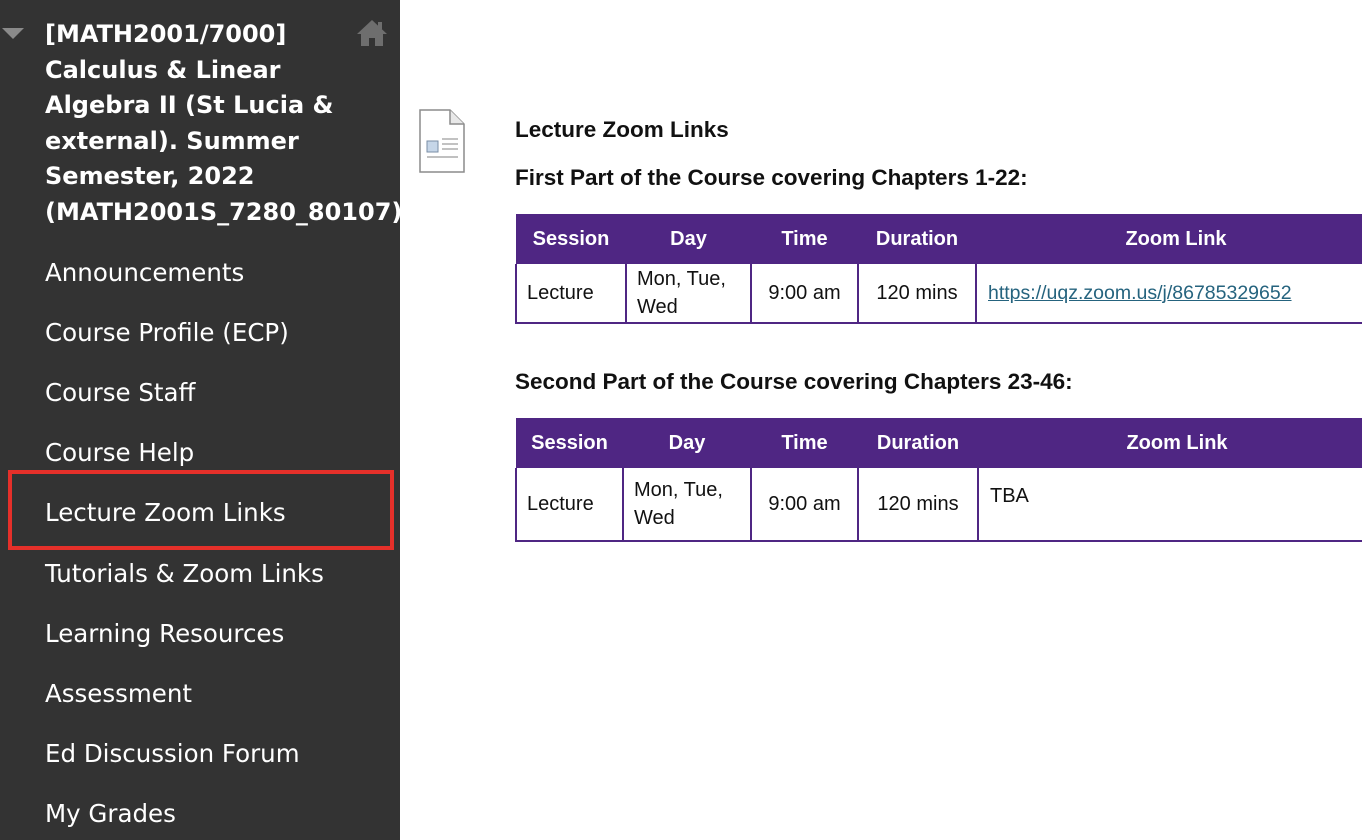 The height and width of the screenshot is (840, 1362). Describe the element at coordinates (622, 129) in the screenshot. I see `page-title: Lecture Zoom Links` at that location.